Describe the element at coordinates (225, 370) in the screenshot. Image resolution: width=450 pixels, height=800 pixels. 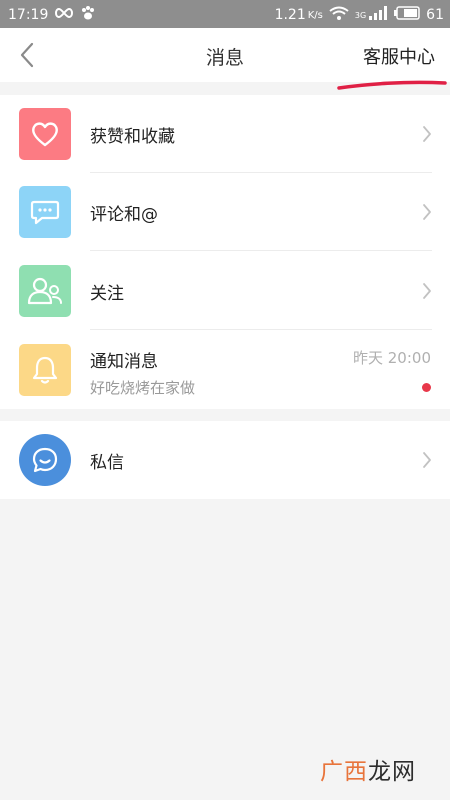
I see `list-item-notifications: 通知消息 好吃烧烤在家做 昨天 20:00` at that location.